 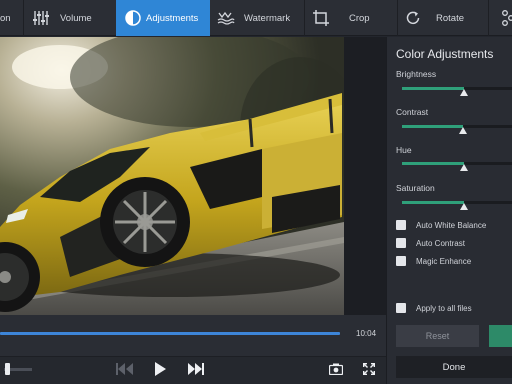 I want to click on hue-label: Hue, so click(x=404, y=150).